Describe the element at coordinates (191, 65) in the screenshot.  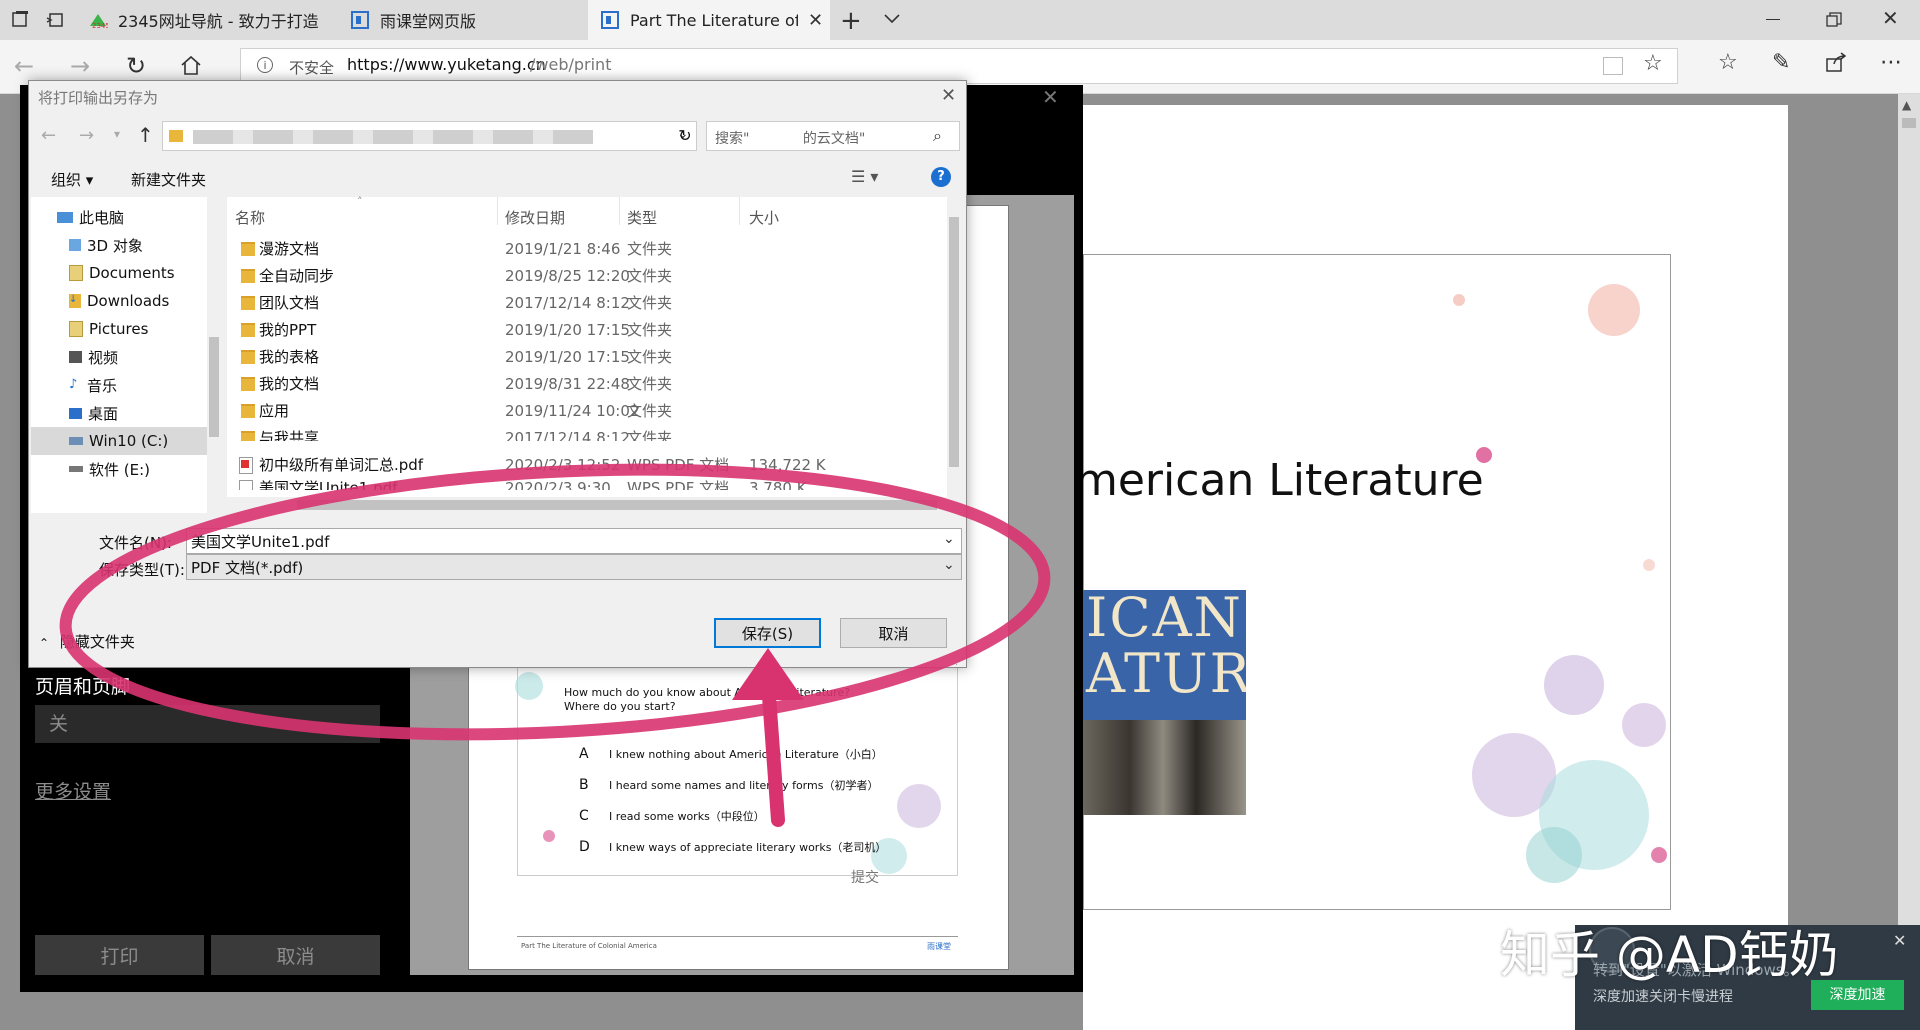
I see `home-icon` at that location.